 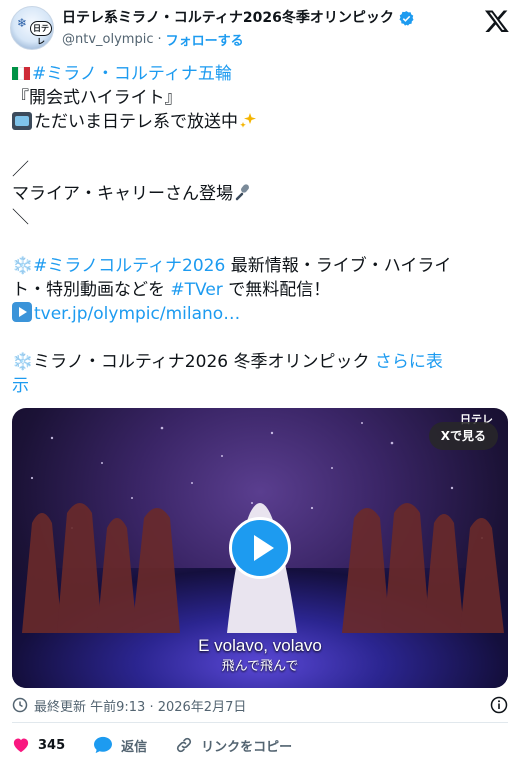 I want to click on handle-row: @ntv_olympic · フォローする, so click(x=153, y=39).